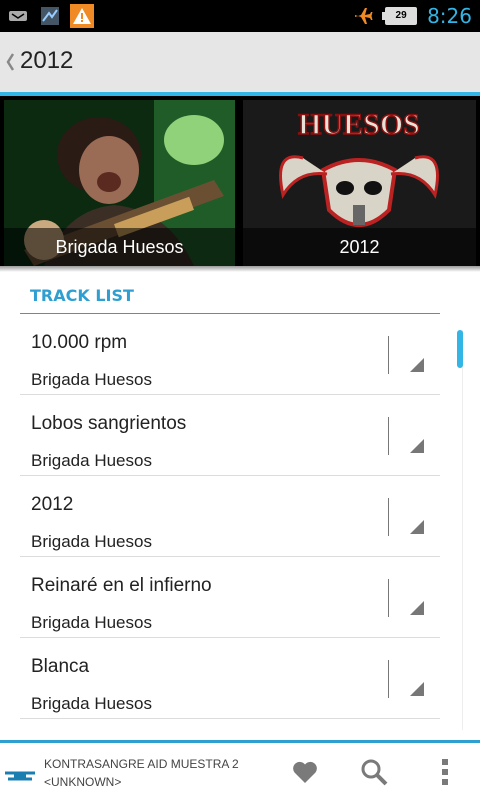 This screenshot has height=800, width=480. I want to click on status-bar: 29 8:26, so click(240, 16).